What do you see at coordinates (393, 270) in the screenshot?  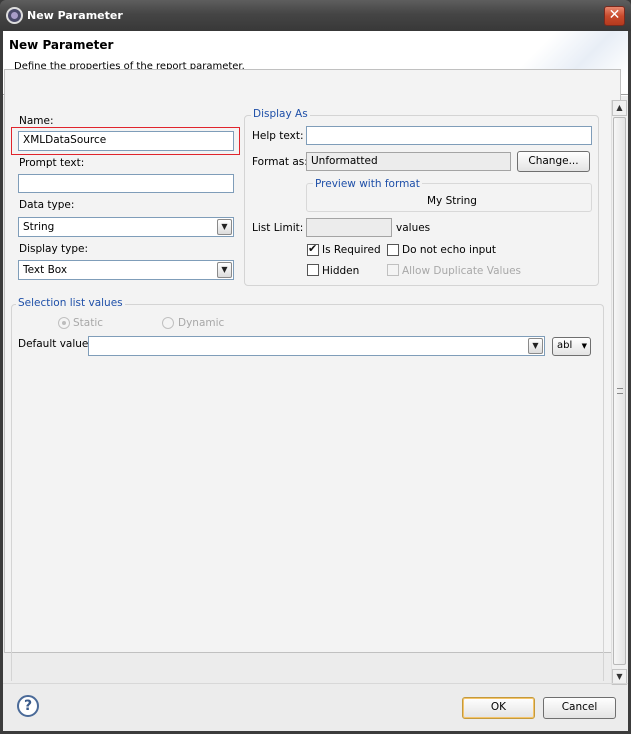 I see `allow-duplicates-checkbox` at bounding box center [393, 270].